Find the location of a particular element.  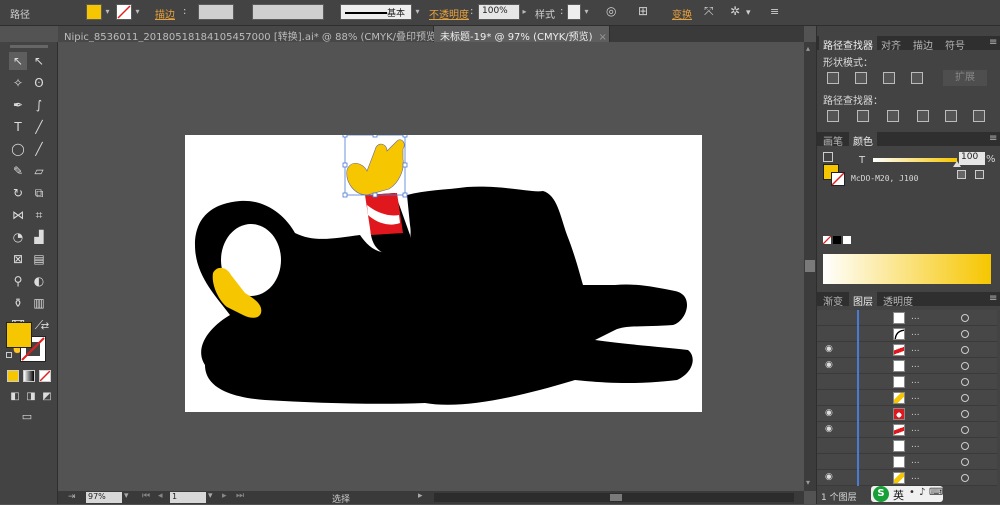

opacity-dropdown-icon: ▸ is located at coordinates (524, 12).